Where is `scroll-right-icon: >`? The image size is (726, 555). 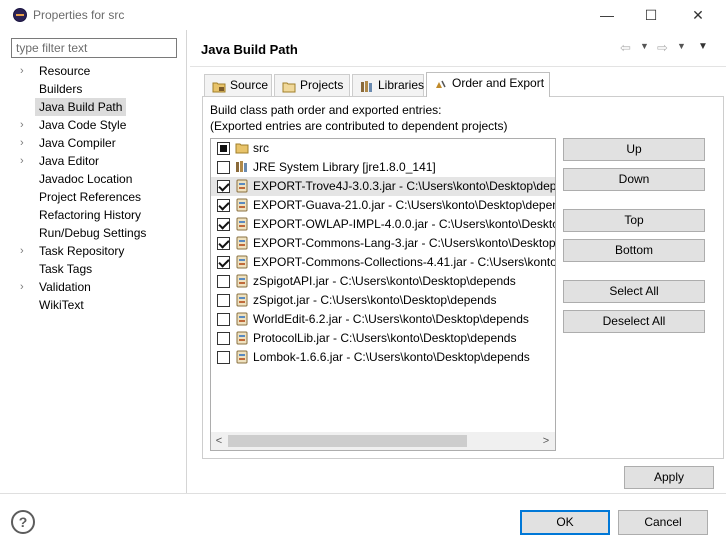 scroll-right-icon: > is located at coordinates (546, 441).